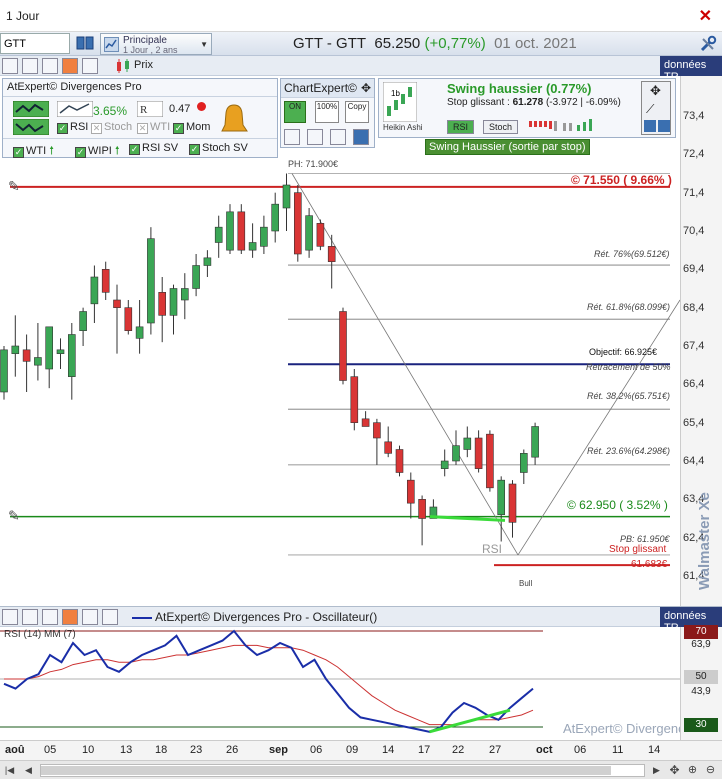  Describe the element at coordinates (191, 127) in the screenshot. I see `check-mom: ✓ Mom` at that location.